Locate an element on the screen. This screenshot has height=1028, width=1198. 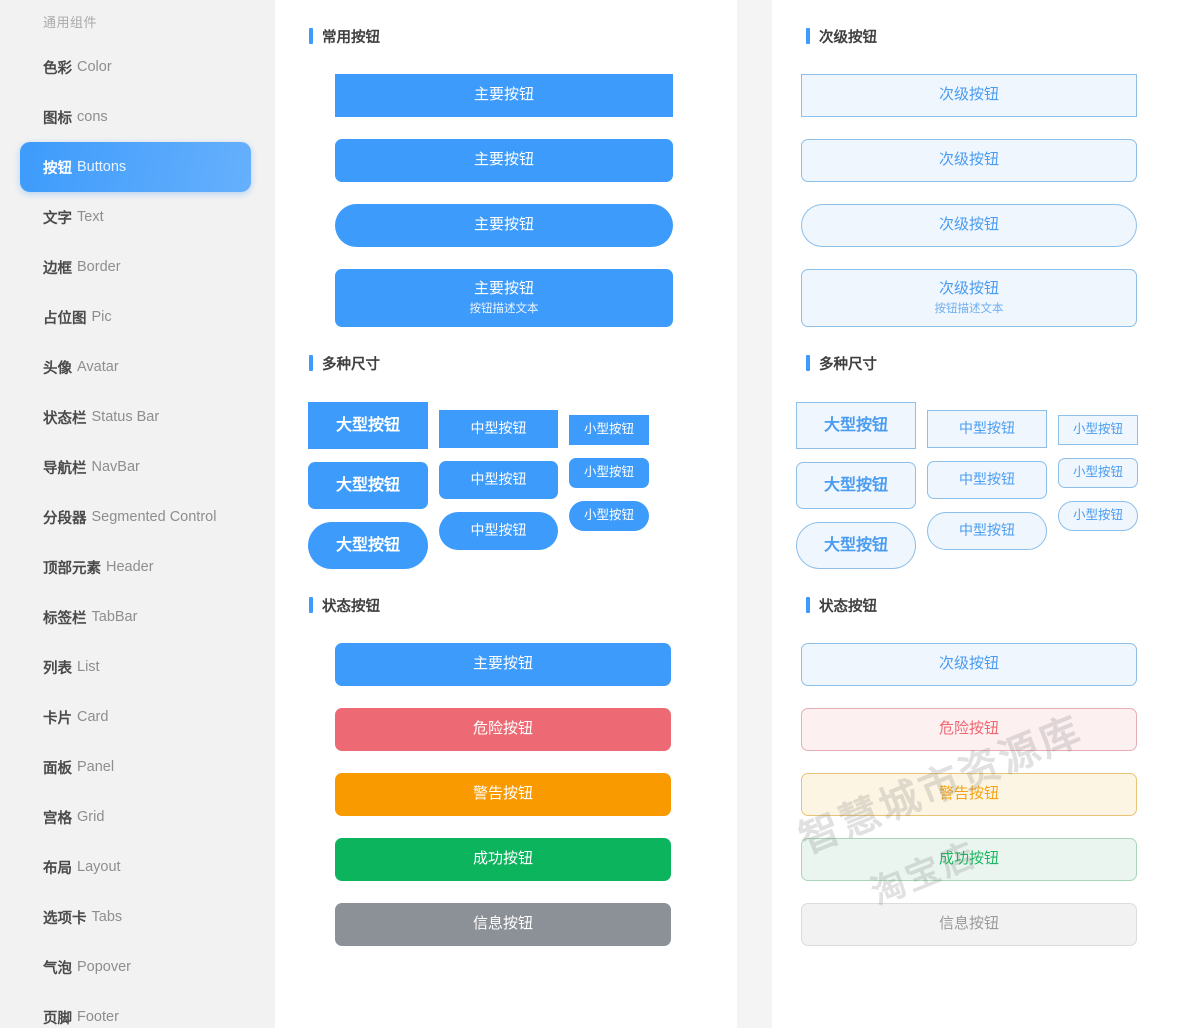
button-description: 按钮描述文本 is located at coordinates (969, 308).